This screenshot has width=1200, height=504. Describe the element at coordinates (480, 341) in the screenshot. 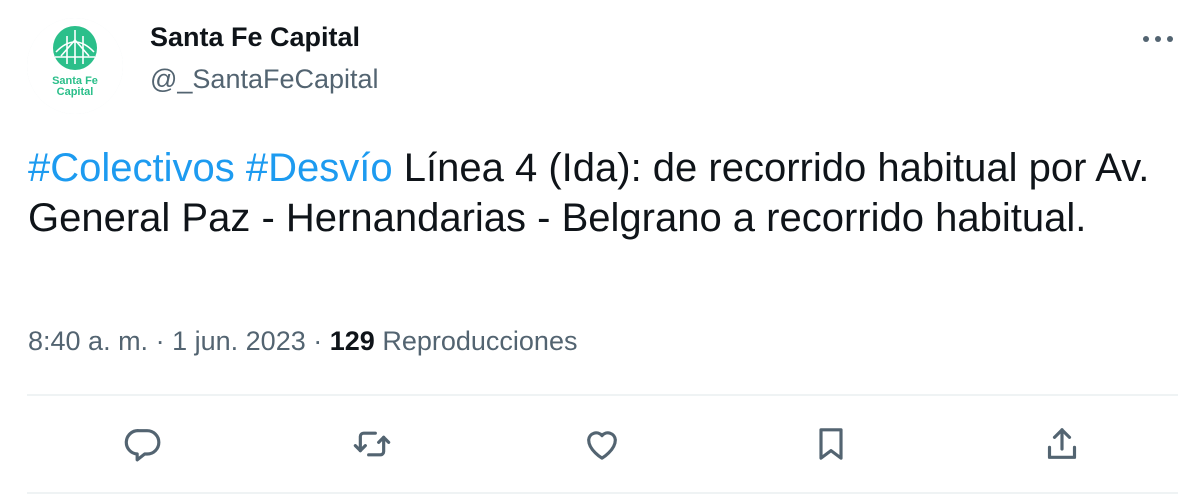

I see `views-label: Reproducciones` at that location.